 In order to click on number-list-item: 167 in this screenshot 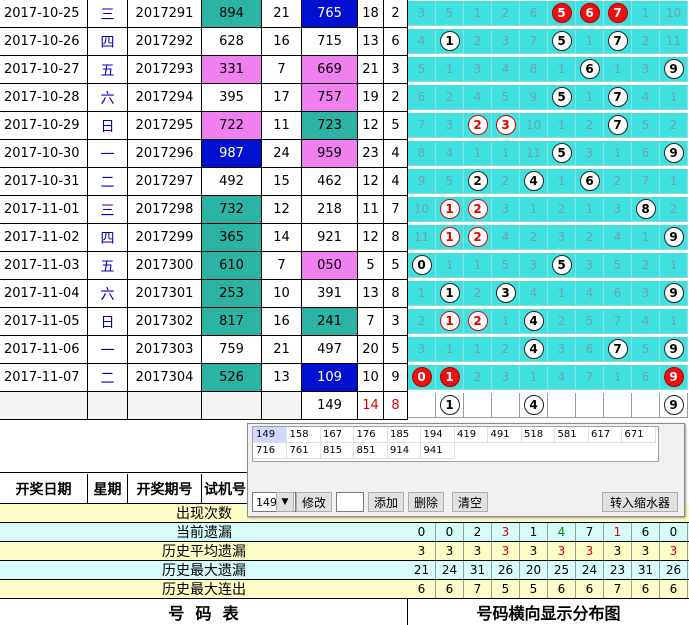, I will do `click(337, 435)`.